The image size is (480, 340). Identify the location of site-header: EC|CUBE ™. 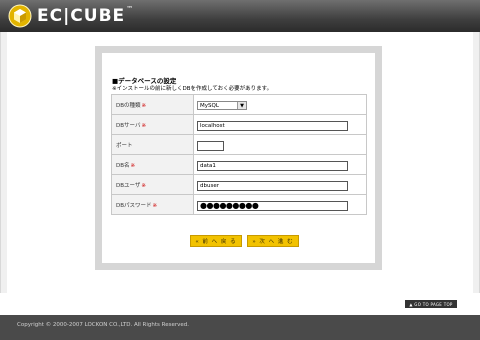
(240, 16).